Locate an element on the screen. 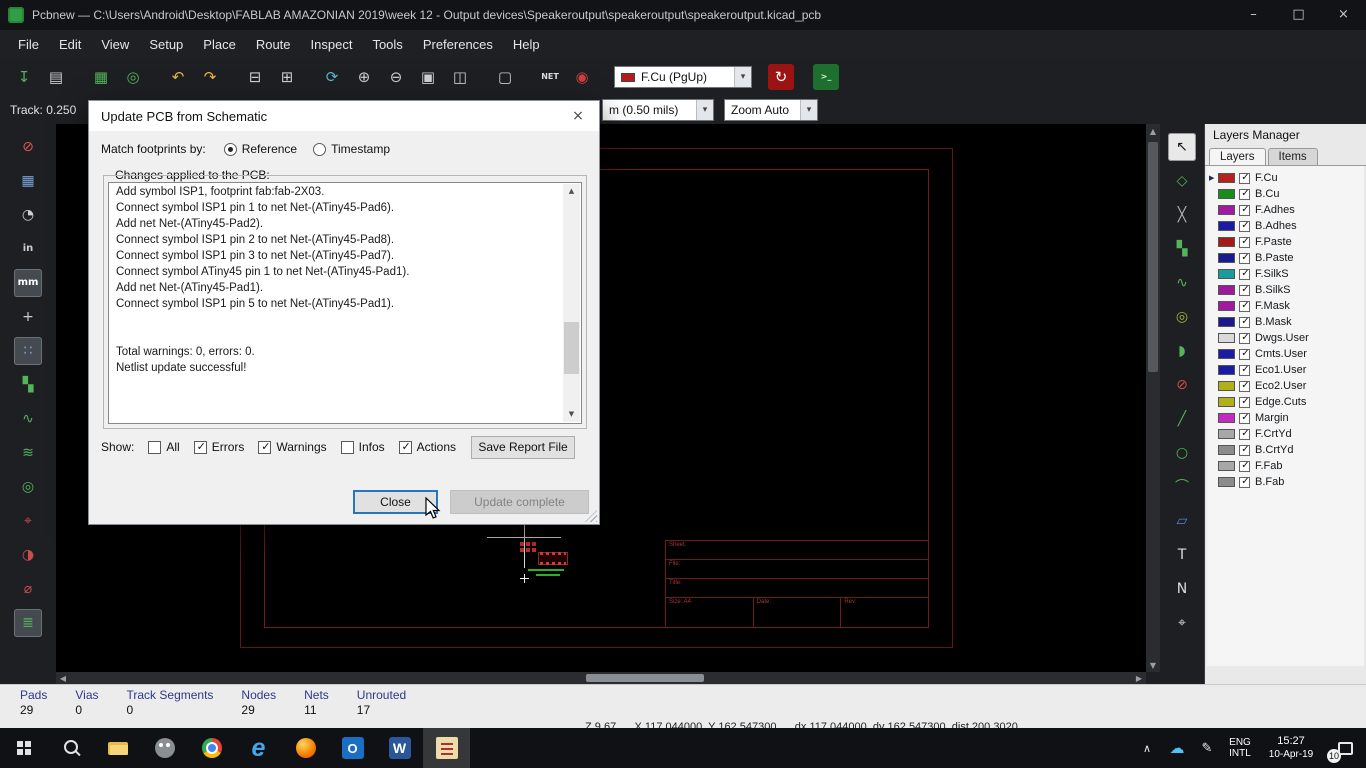  update-complete-button: Update complete is located at coordinates (519, 502).